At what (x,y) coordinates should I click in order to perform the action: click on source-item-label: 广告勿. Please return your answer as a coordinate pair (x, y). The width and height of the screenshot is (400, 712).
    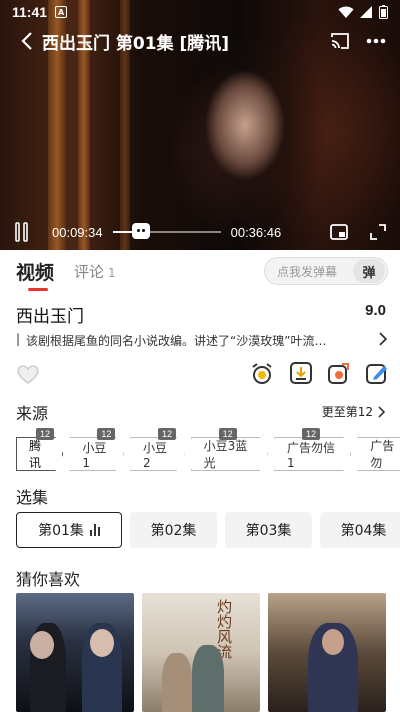
    Looking at the image, I should click on (378, 454).